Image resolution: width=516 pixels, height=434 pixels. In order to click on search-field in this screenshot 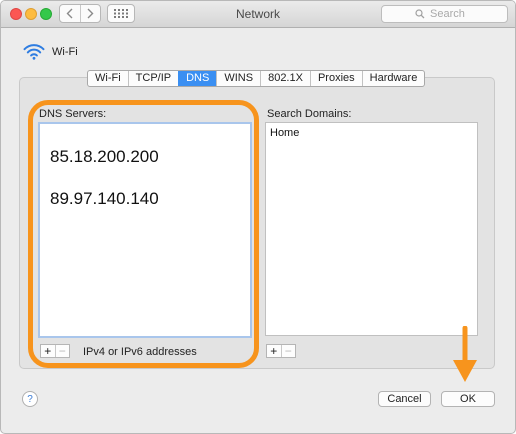, I will do `click(444, 14)`.